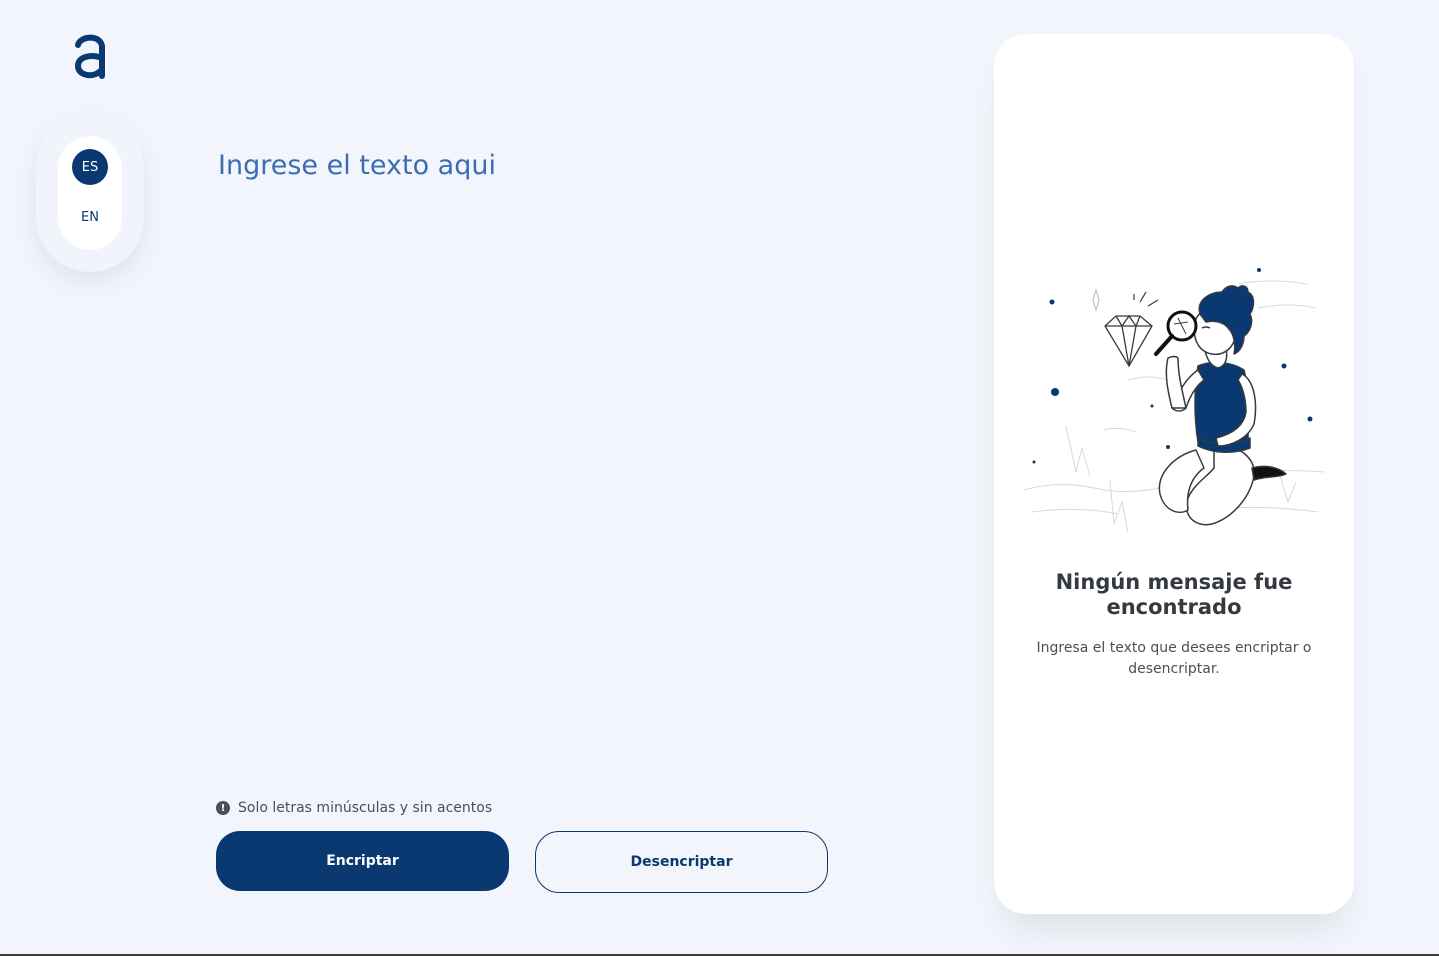 The width and height of the screenshot is (1439, 956). Describe the element at coordinates (223, 808) in the screenshot. I see `exclamation-circle-icon: !` at that location.